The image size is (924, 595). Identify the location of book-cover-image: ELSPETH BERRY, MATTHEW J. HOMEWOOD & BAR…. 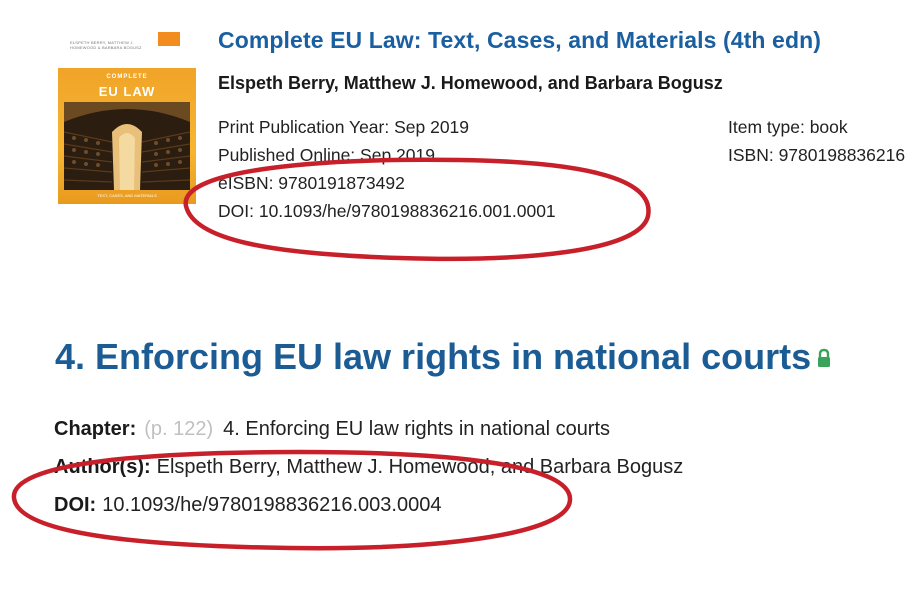
(127, 114).